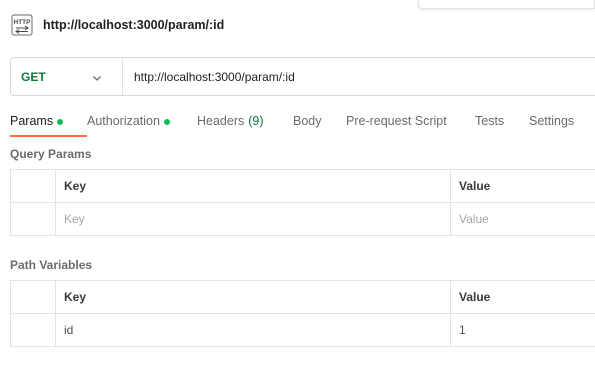  What do you see at coordinates (221, 121) in the screenshot?
I see `tab-label: Headers` at bounding box center [221, 121].